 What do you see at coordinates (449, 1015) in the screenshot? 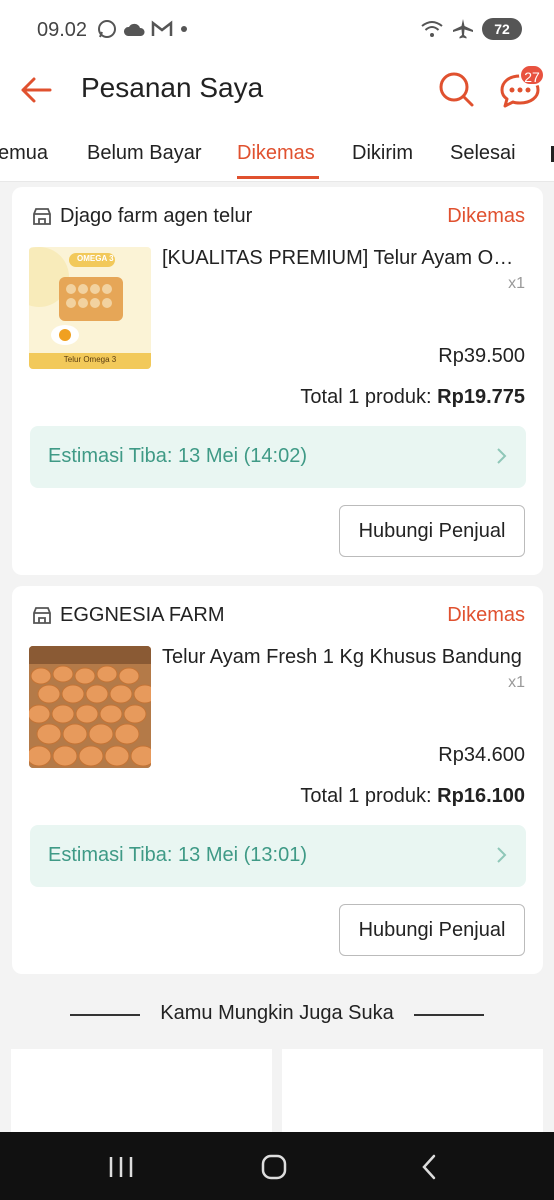
I see `divider-right` at bounding box center [449, 1015].